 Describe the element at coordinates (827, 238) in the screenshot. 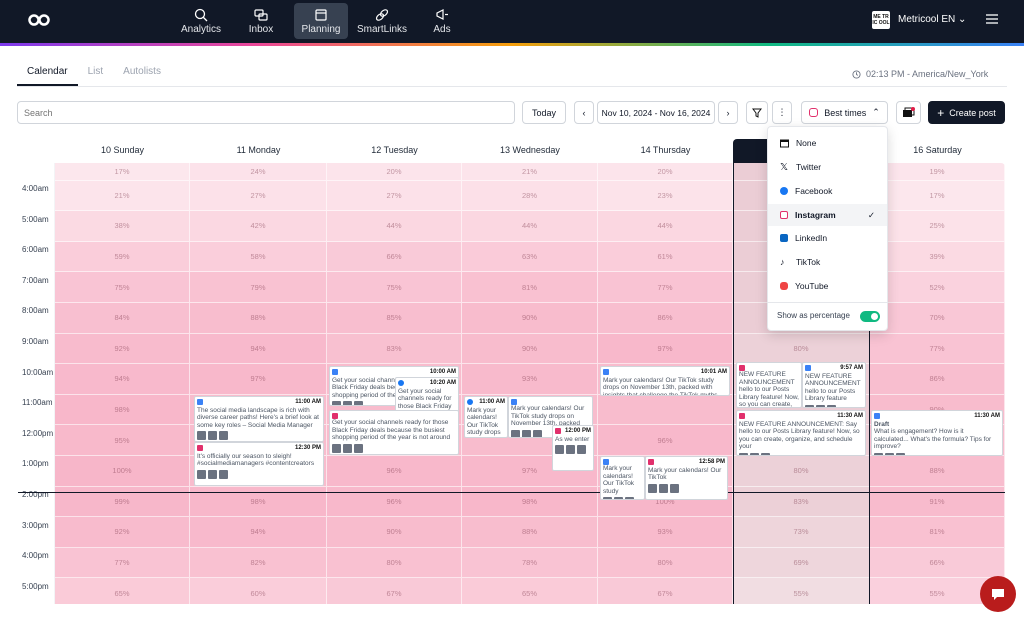

I see `option-linkedin: LinkedIn` at that location.